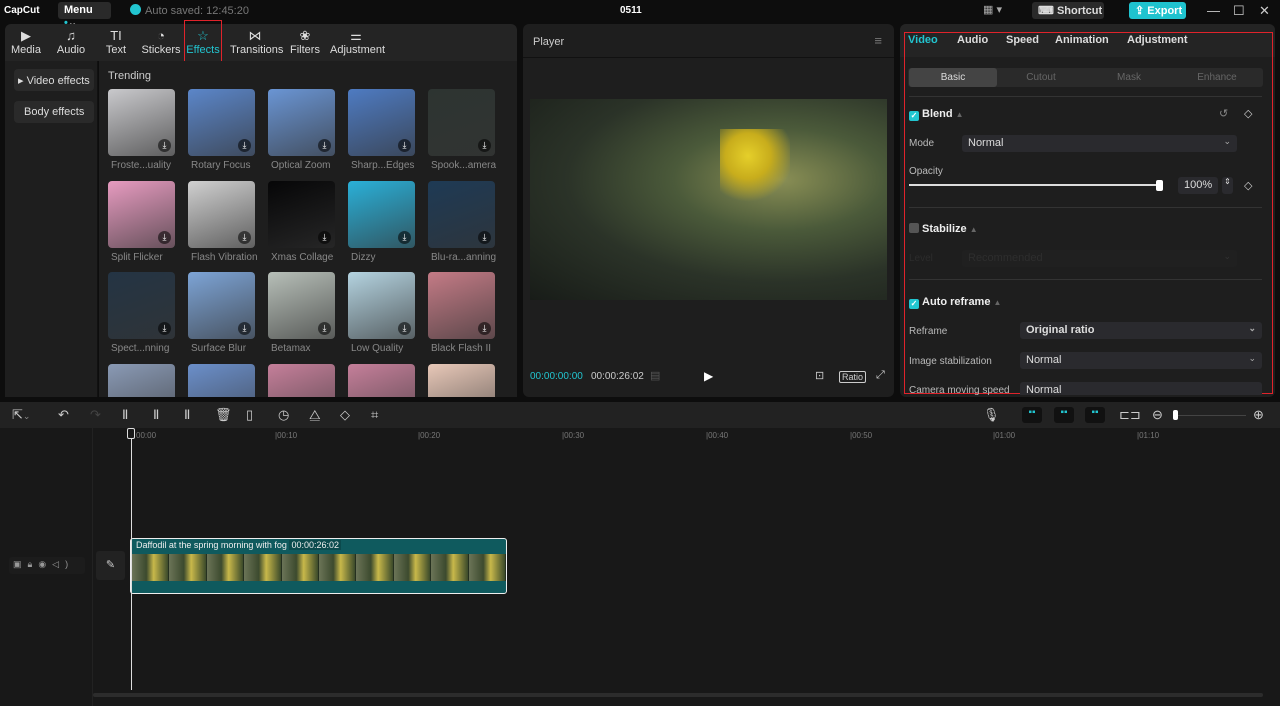 This screenshot has width=1280, height=706. Describe the element at coordinates (1239, 11) in the screenshot. I see `maximize-icon: ☐` at that location.